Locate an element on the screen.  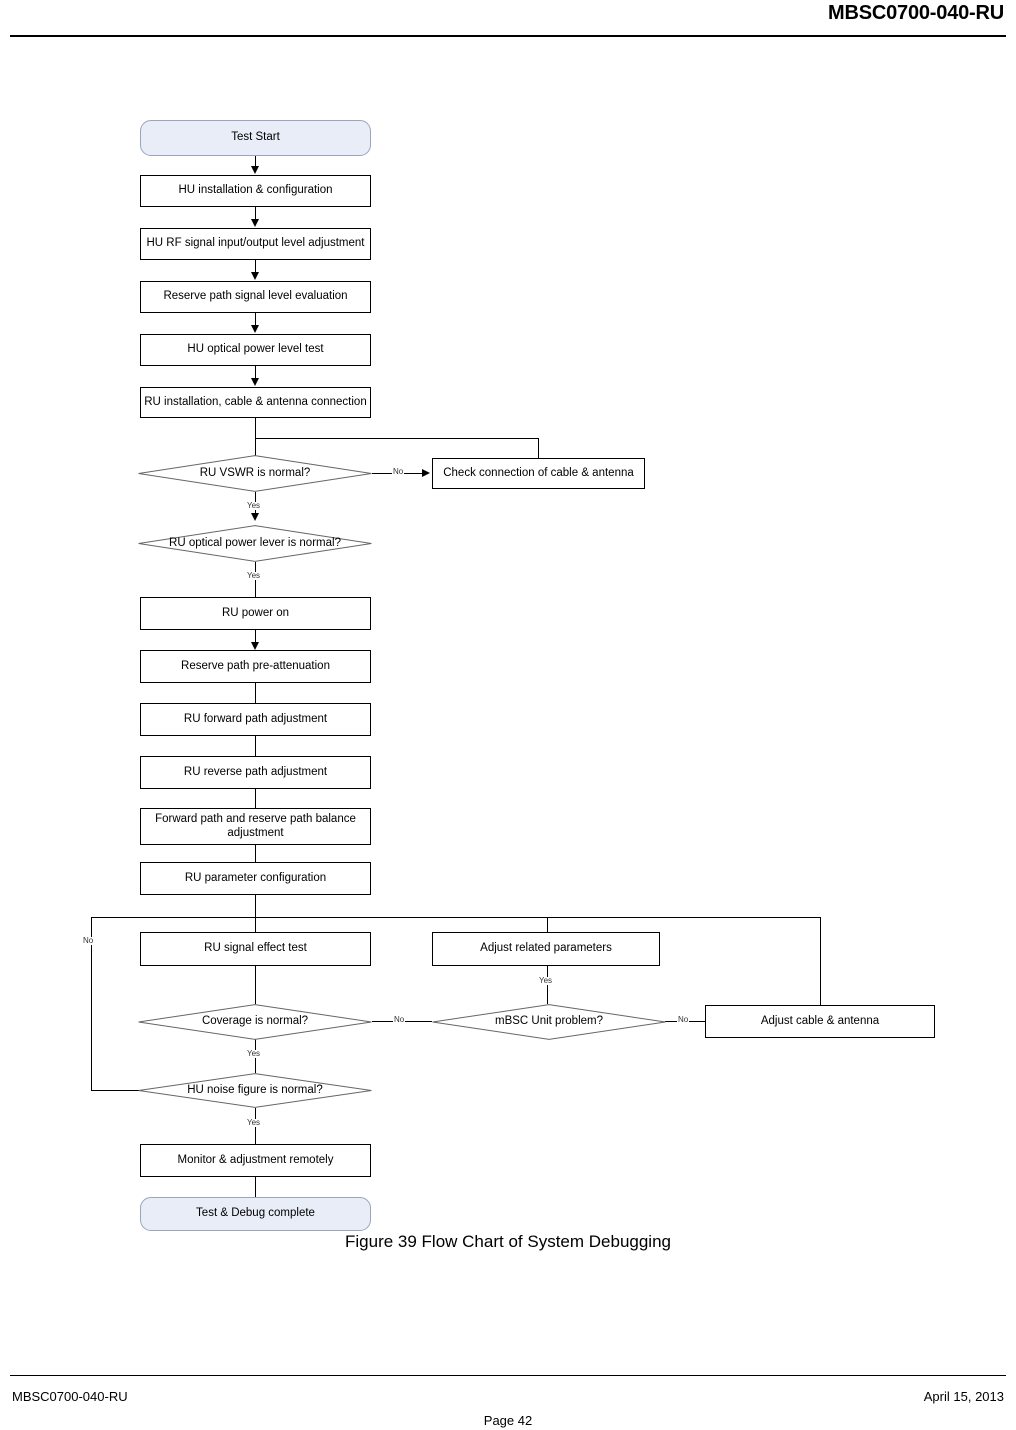
connector-loopback-bus-horizontal is located at coordinates (456, 917).